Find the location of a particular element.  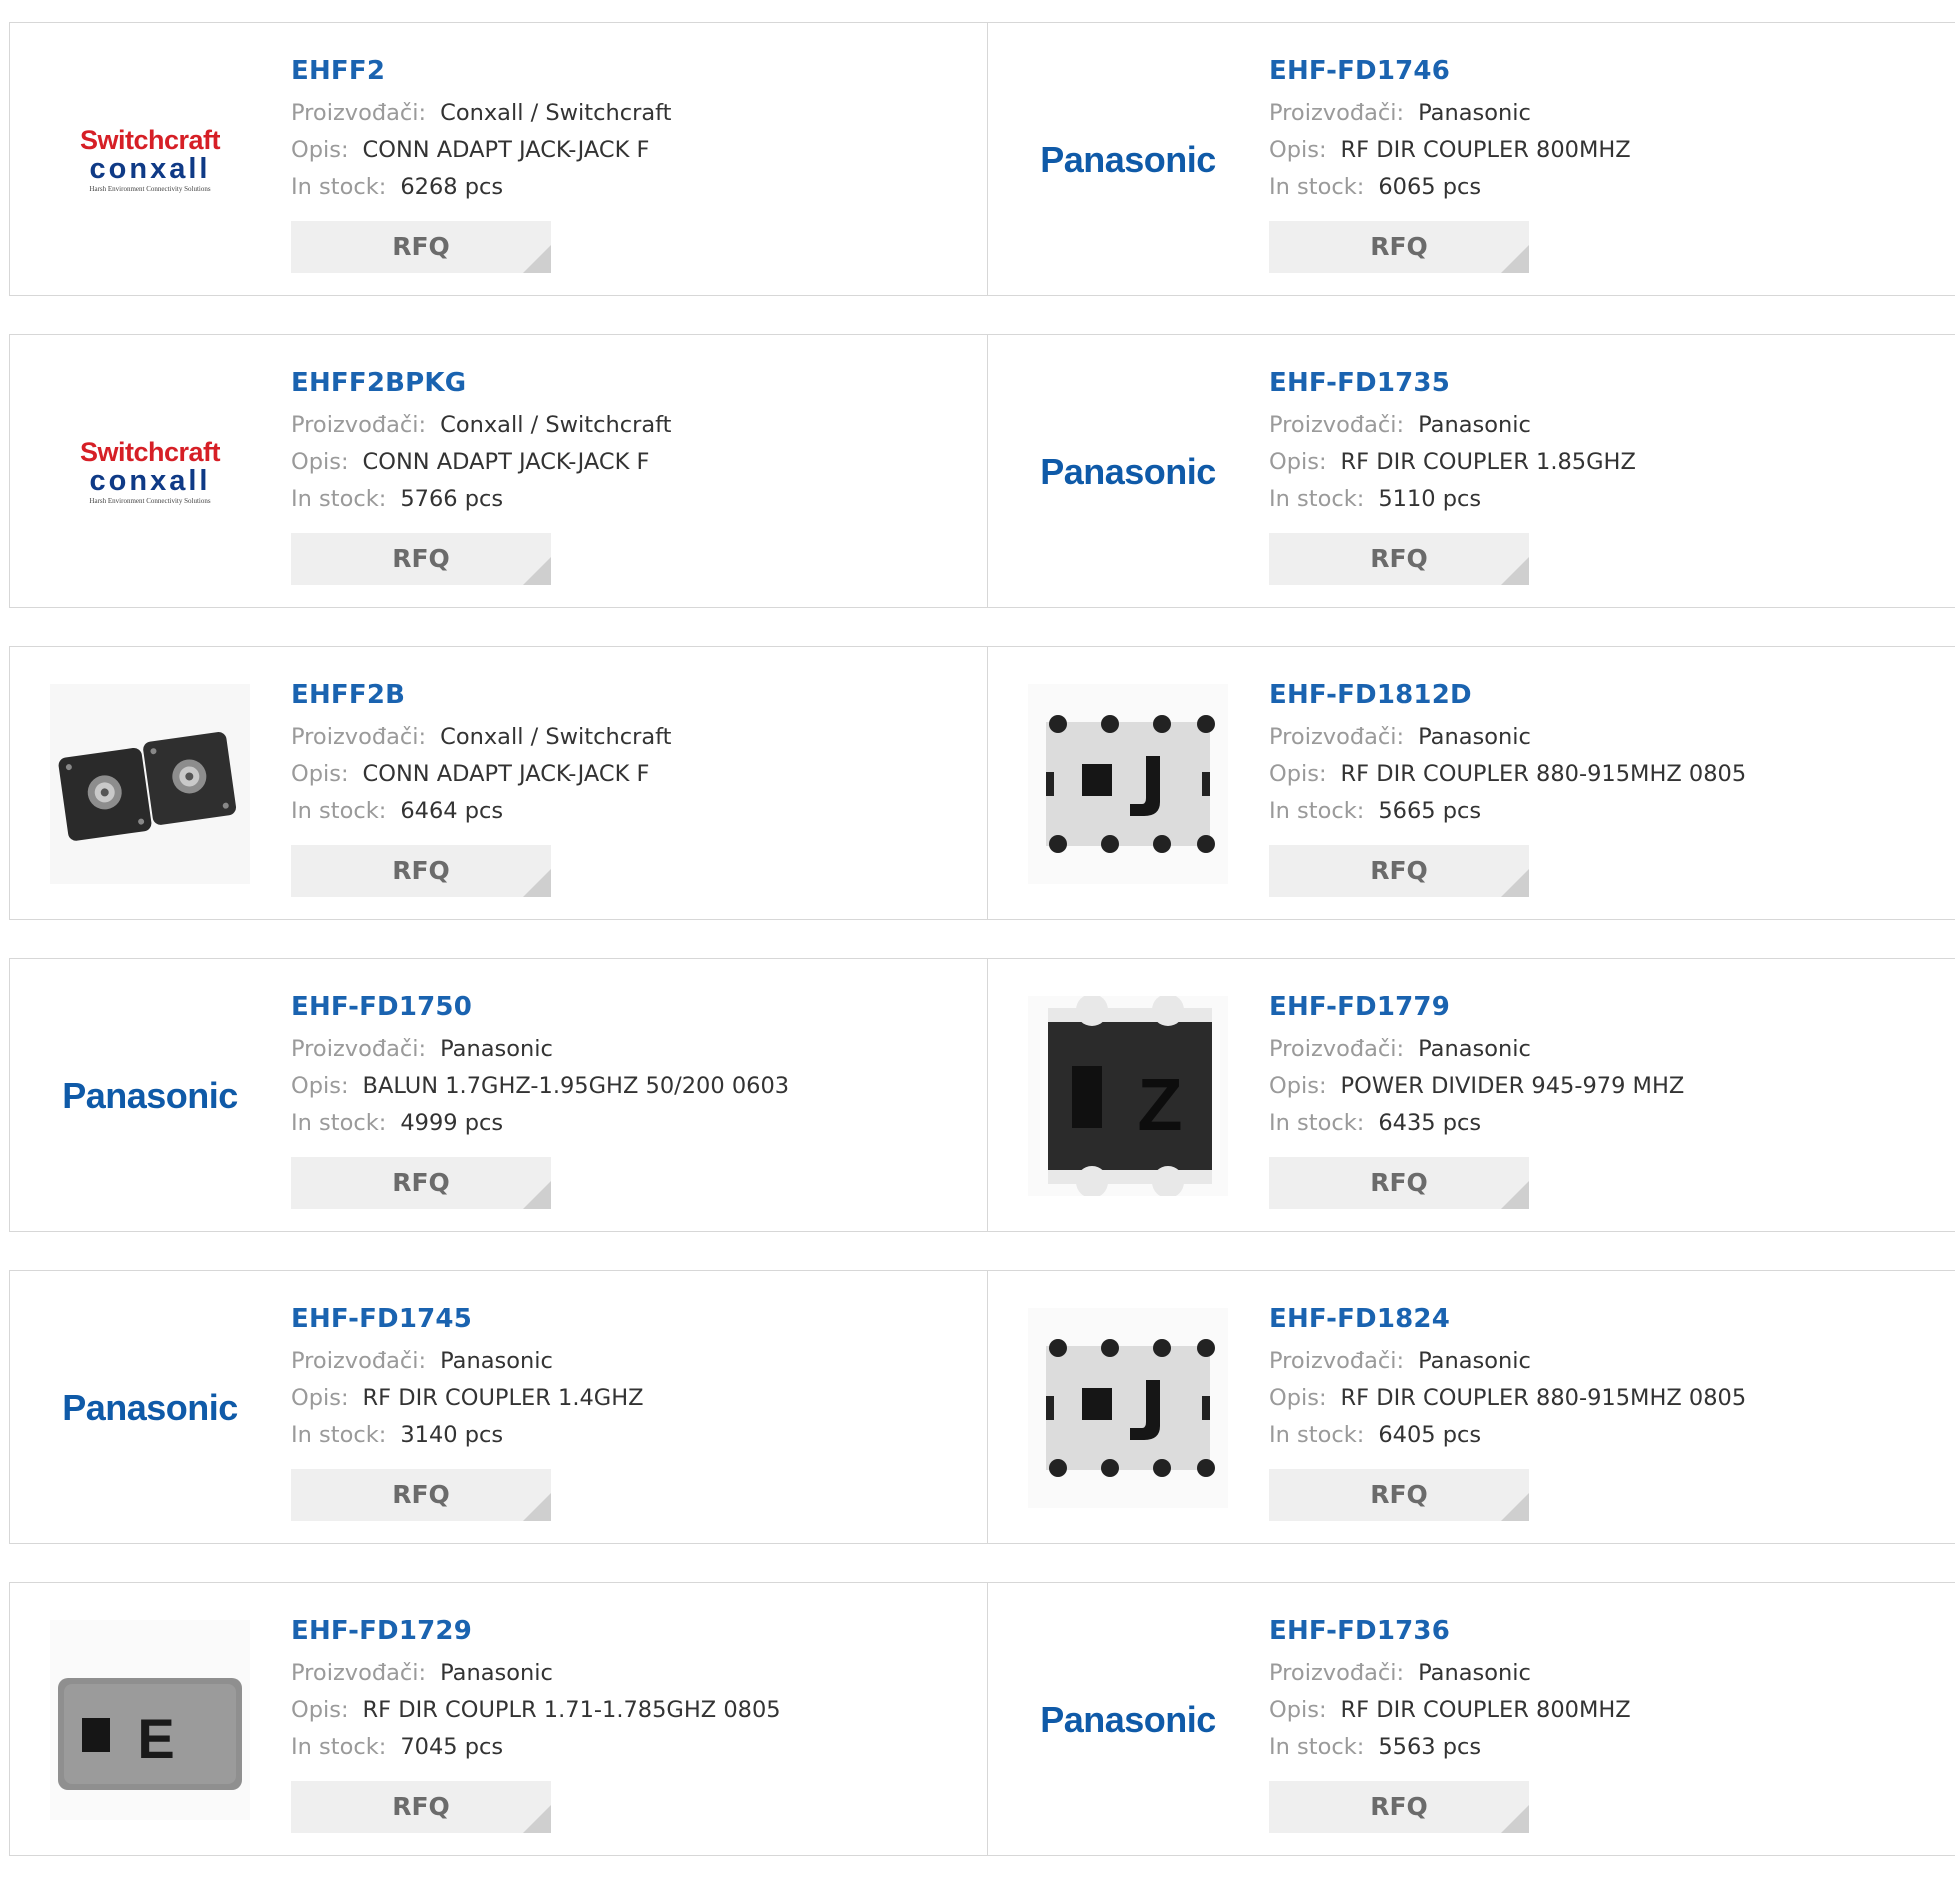

product-name-link: EHF-FD1812D is located at coordinates (1507, 695).